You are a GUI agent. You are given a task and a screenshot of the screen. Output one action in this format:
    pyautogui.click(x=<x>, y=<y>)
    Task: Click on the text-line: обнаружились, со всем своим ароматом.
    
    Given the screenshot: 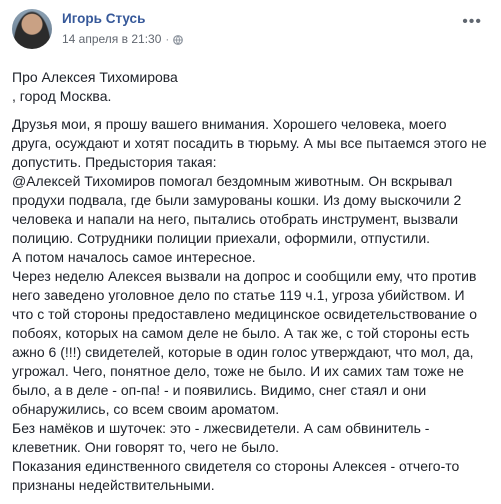 What is the action you would take?
    pyautogui.click(x=146, y=409)
    